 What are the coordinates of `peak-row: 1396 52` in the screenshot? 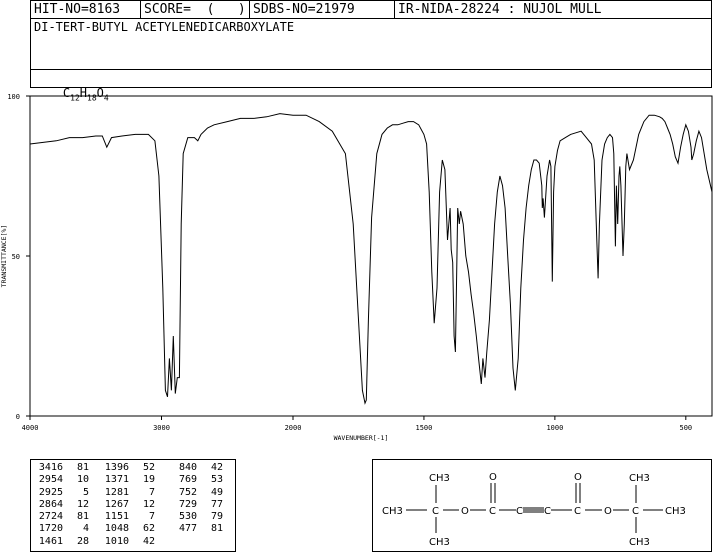 It's located at (128, 468).